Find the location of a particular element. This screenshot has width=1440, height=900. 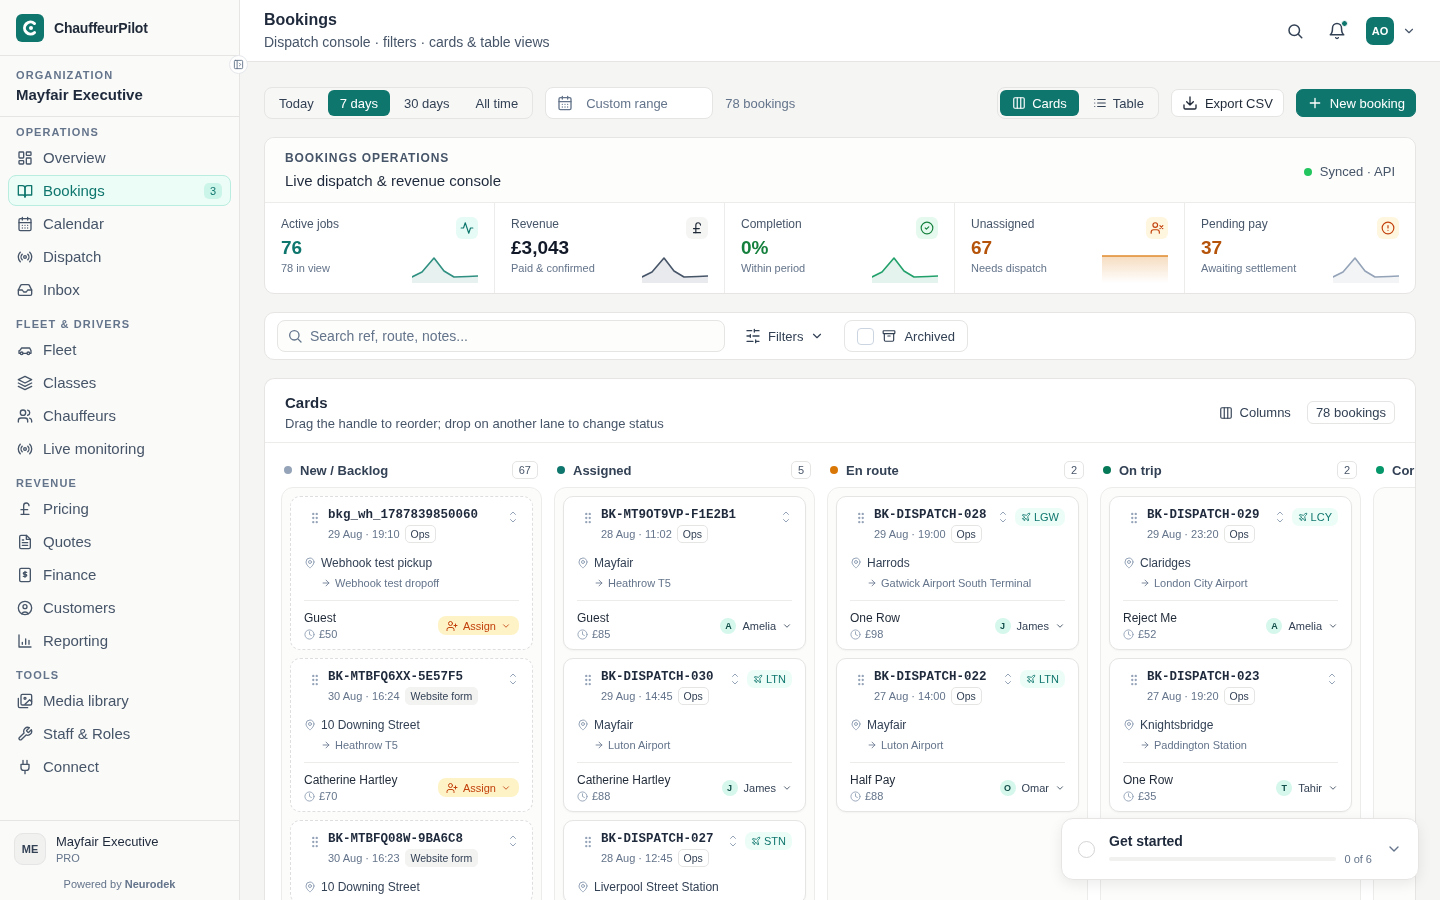

booking-card: BK-MT9OT9VP-F1E2B1 28 Aug · 11:02 Ops Mayfair Heathrow T5 Guest £85 A Amelia is located at coordinates (684, 573).